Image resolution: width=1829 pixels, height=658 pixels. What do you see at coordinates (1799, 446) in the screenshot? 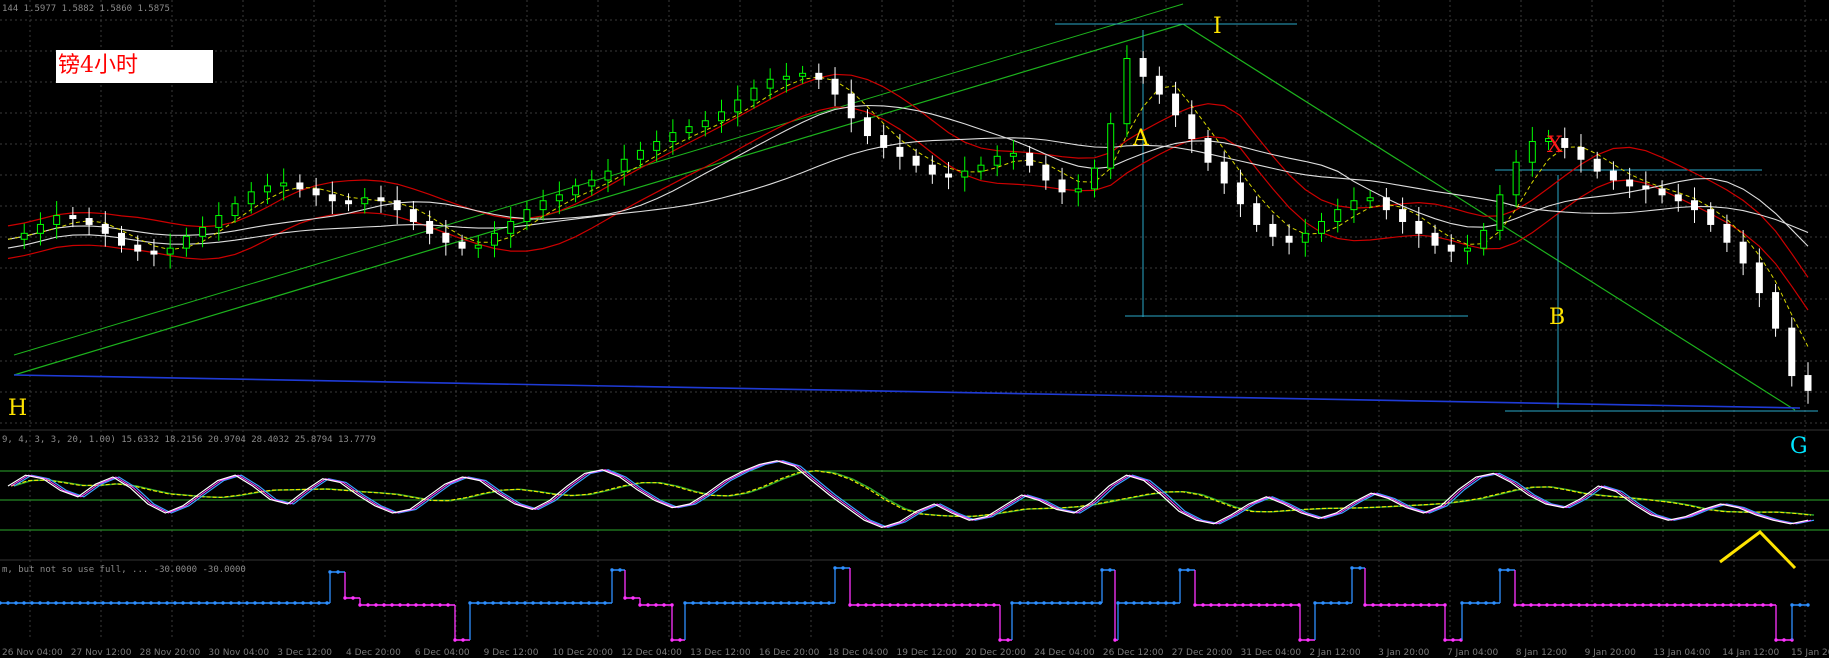
I see `pattern-label-g: G` at bounding box center [1799, 446].